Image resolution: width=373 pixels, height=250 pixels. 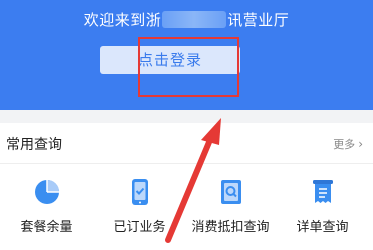 What do you see at coordinates (122, 20) in the screenshot?
I see `welcome-prefix: 欢迎来到浙` at bounding box center [122, 20].